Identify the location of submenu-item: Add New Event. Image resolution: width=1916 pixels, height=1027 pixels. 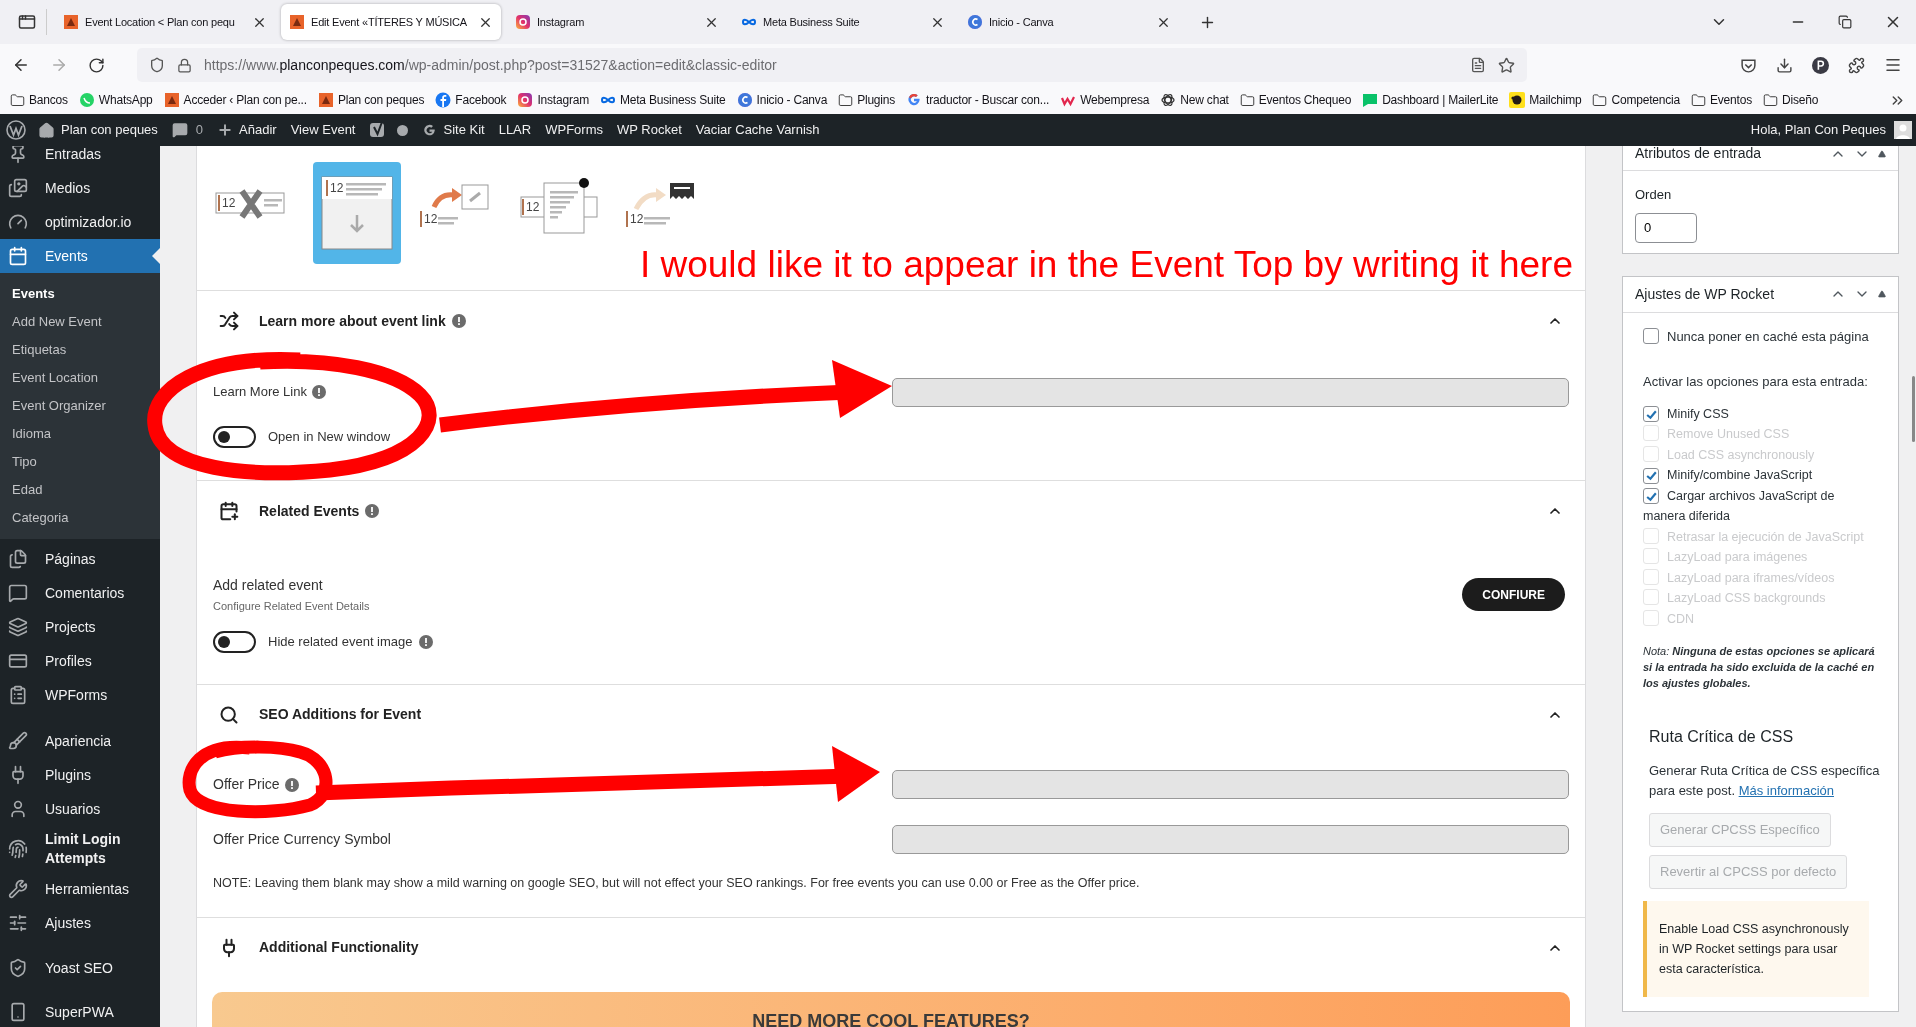
(80, 322).